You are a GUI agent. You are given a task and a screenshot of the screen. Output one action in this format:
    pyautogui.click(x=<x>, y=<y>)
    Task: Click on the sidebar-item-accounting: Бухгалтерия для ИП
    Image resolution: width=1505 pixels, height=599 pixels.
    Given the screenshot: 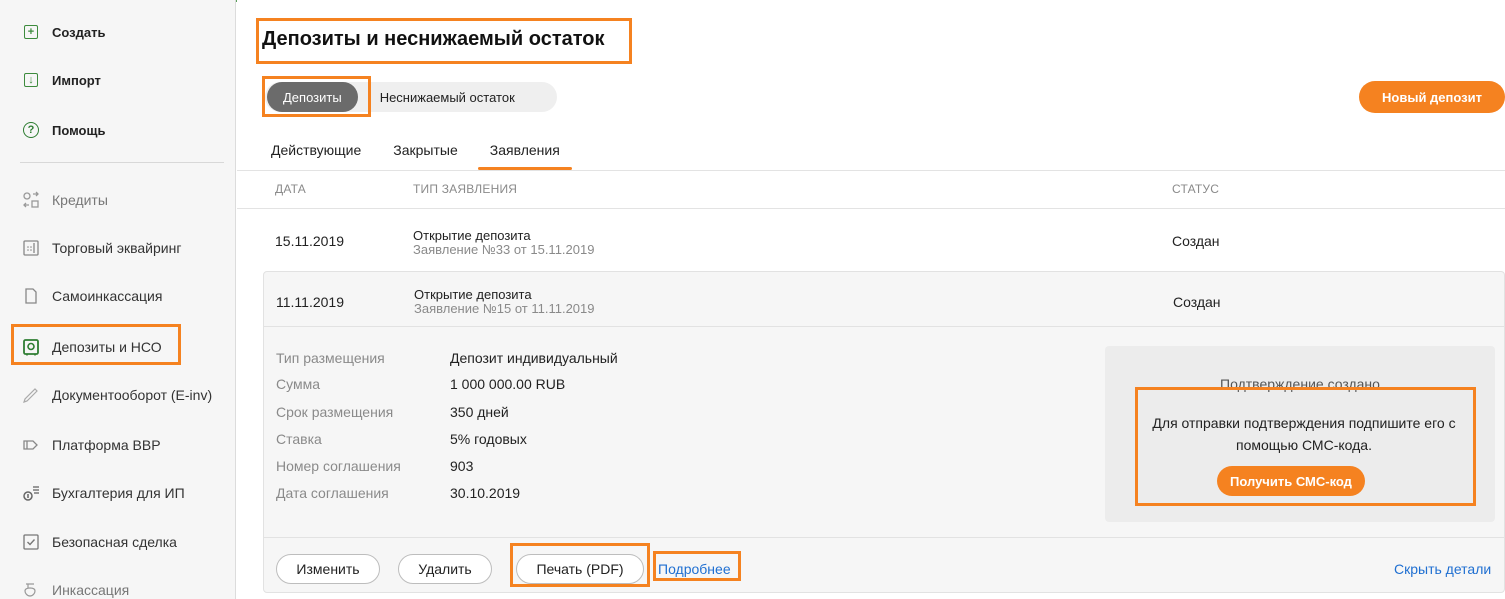 What is the action you would take?
    pyautogui.click(x=118, y=493)
    